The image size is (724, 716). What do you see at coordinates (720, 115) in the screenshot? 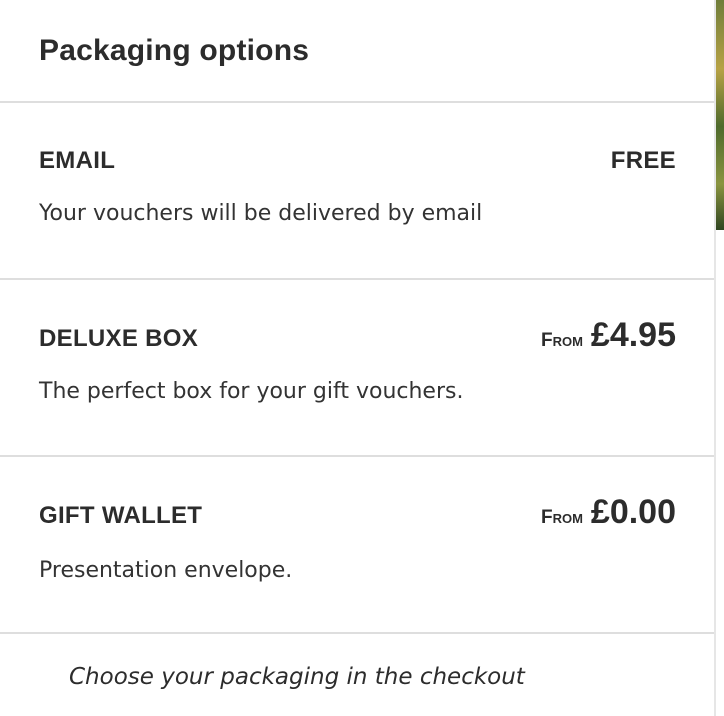
I see `background-image-right-edge` at bounding box center [720, 115].